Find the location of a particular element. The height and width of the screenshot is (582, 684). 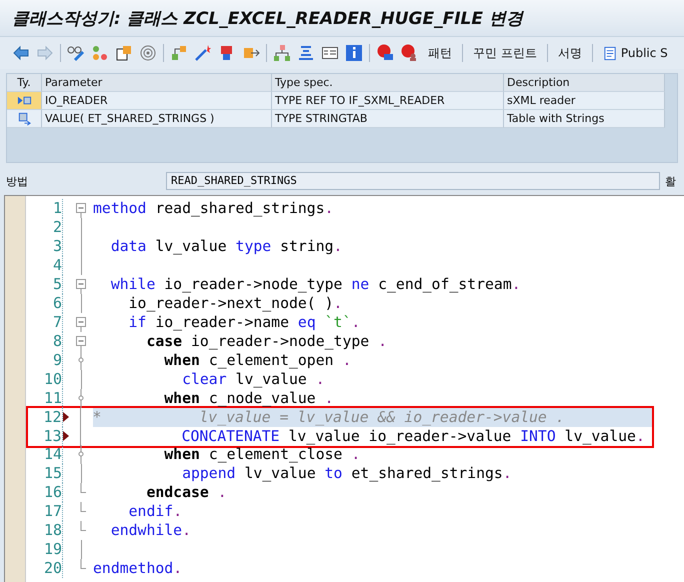

column-header: Type spec. is located at coordinates (388, 83).